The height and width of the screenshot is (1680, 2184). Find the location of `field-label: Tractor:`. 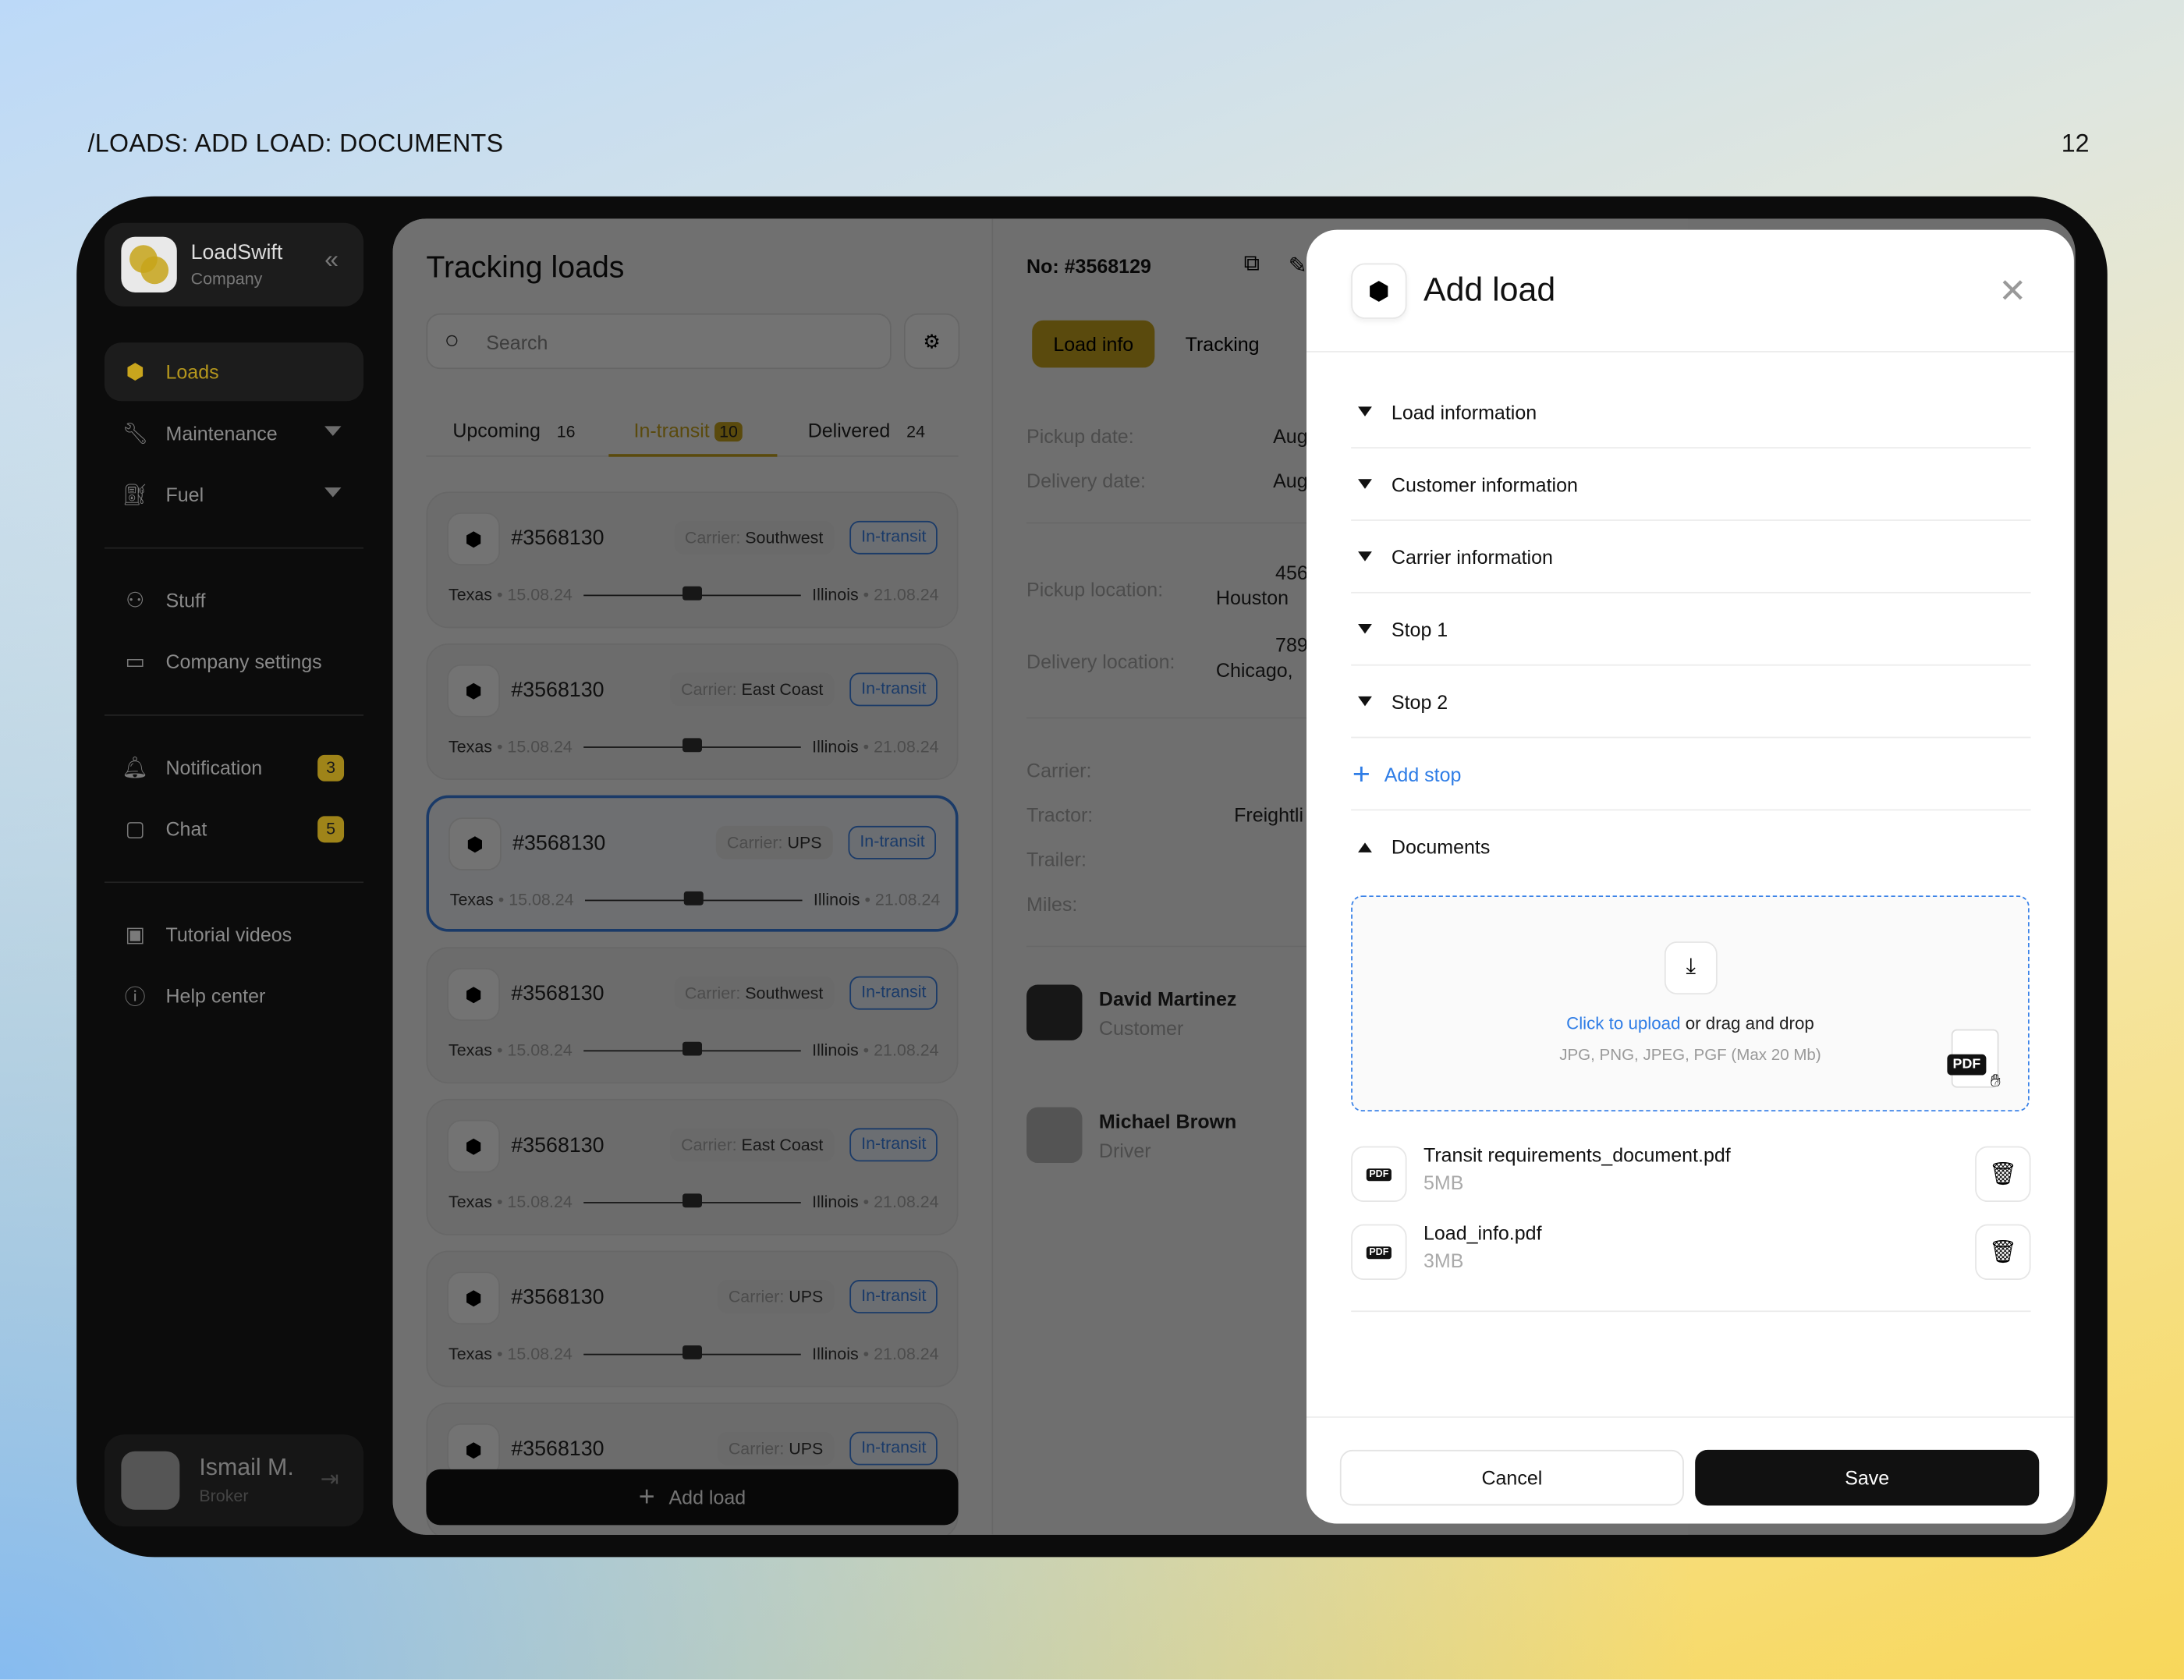

field-label: Tractor: is located at coordinates (1060, 815).